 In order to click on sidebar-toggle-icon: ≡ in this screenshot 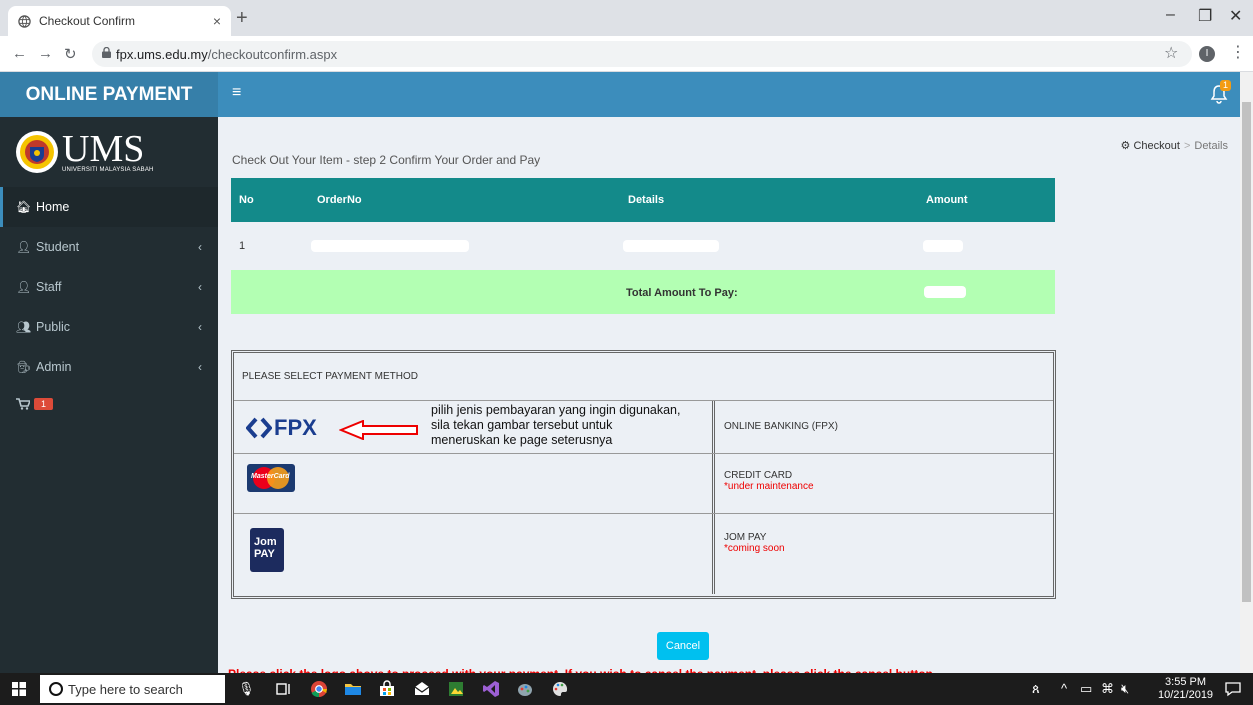, I will do `click(236, 93)`.